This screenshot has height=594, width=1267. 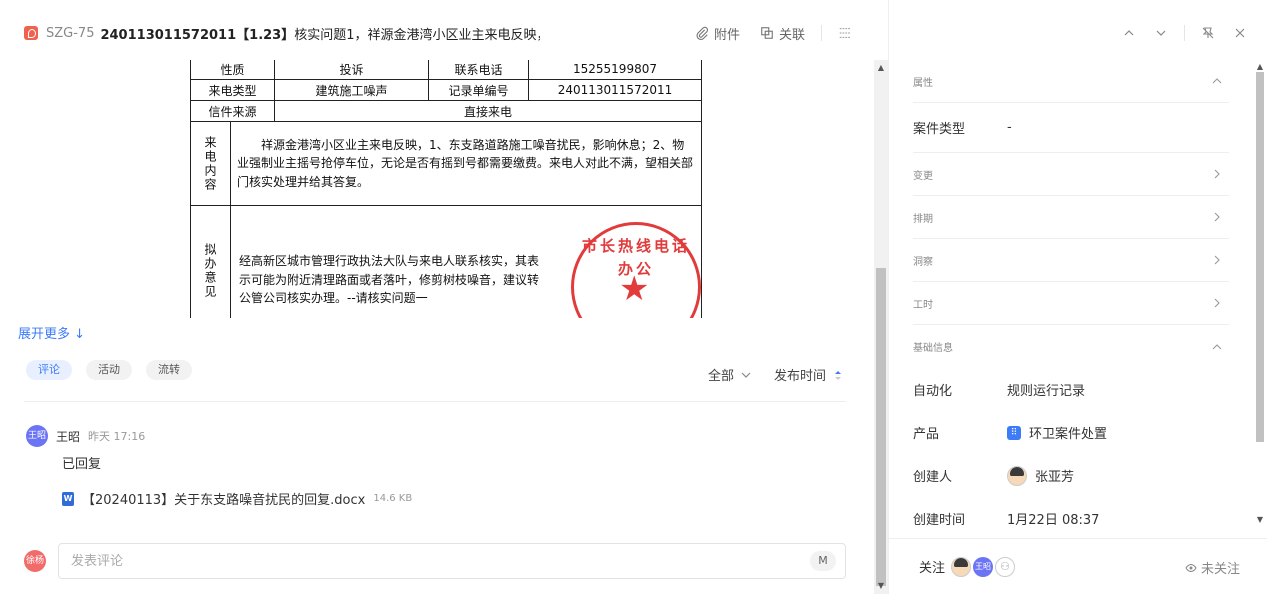 I want to click on tab-activity: 活动, so click(x=109, y=370).